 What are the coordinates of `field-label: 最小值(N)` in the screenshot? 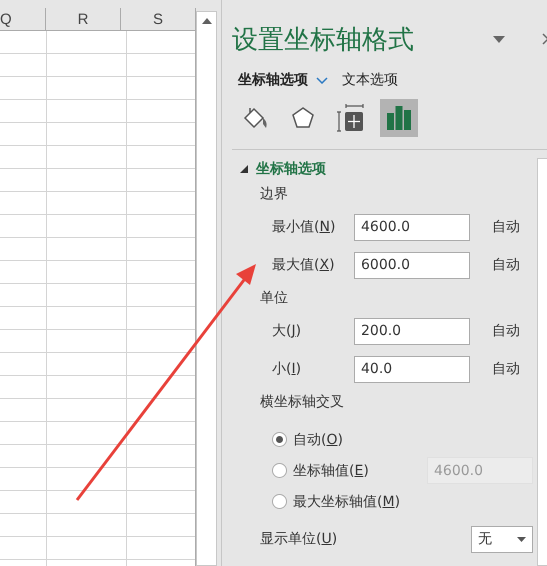 It's located at (304, 227).